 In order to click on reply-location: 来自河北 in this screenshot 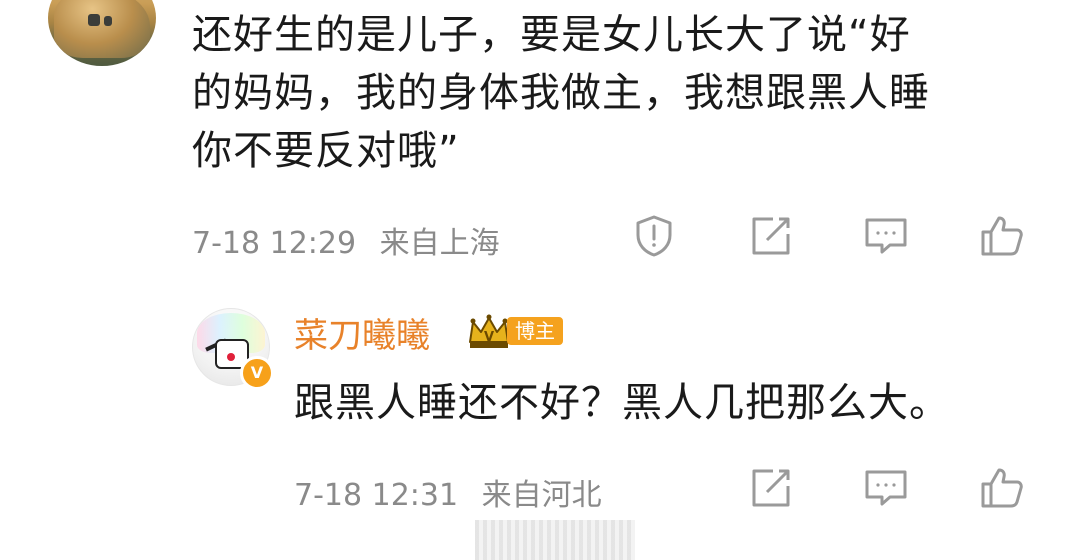, I will do `click(541, 495)`.